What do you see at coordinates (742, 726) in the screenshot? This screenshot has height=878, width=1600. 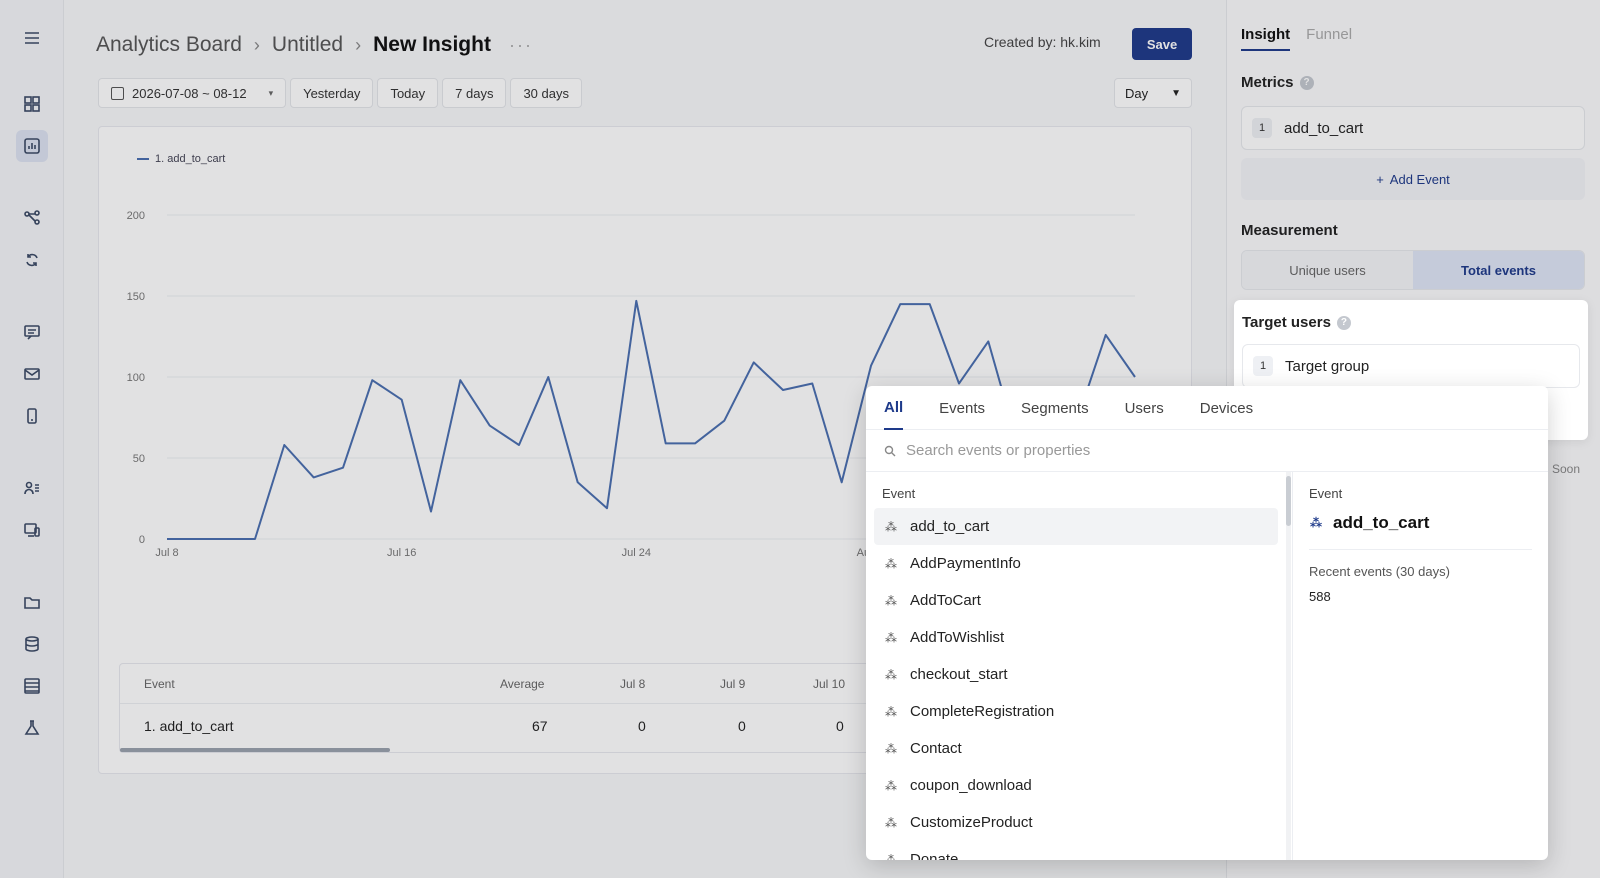 I see `row-jul9: 0` at bounding box center [742, 726].